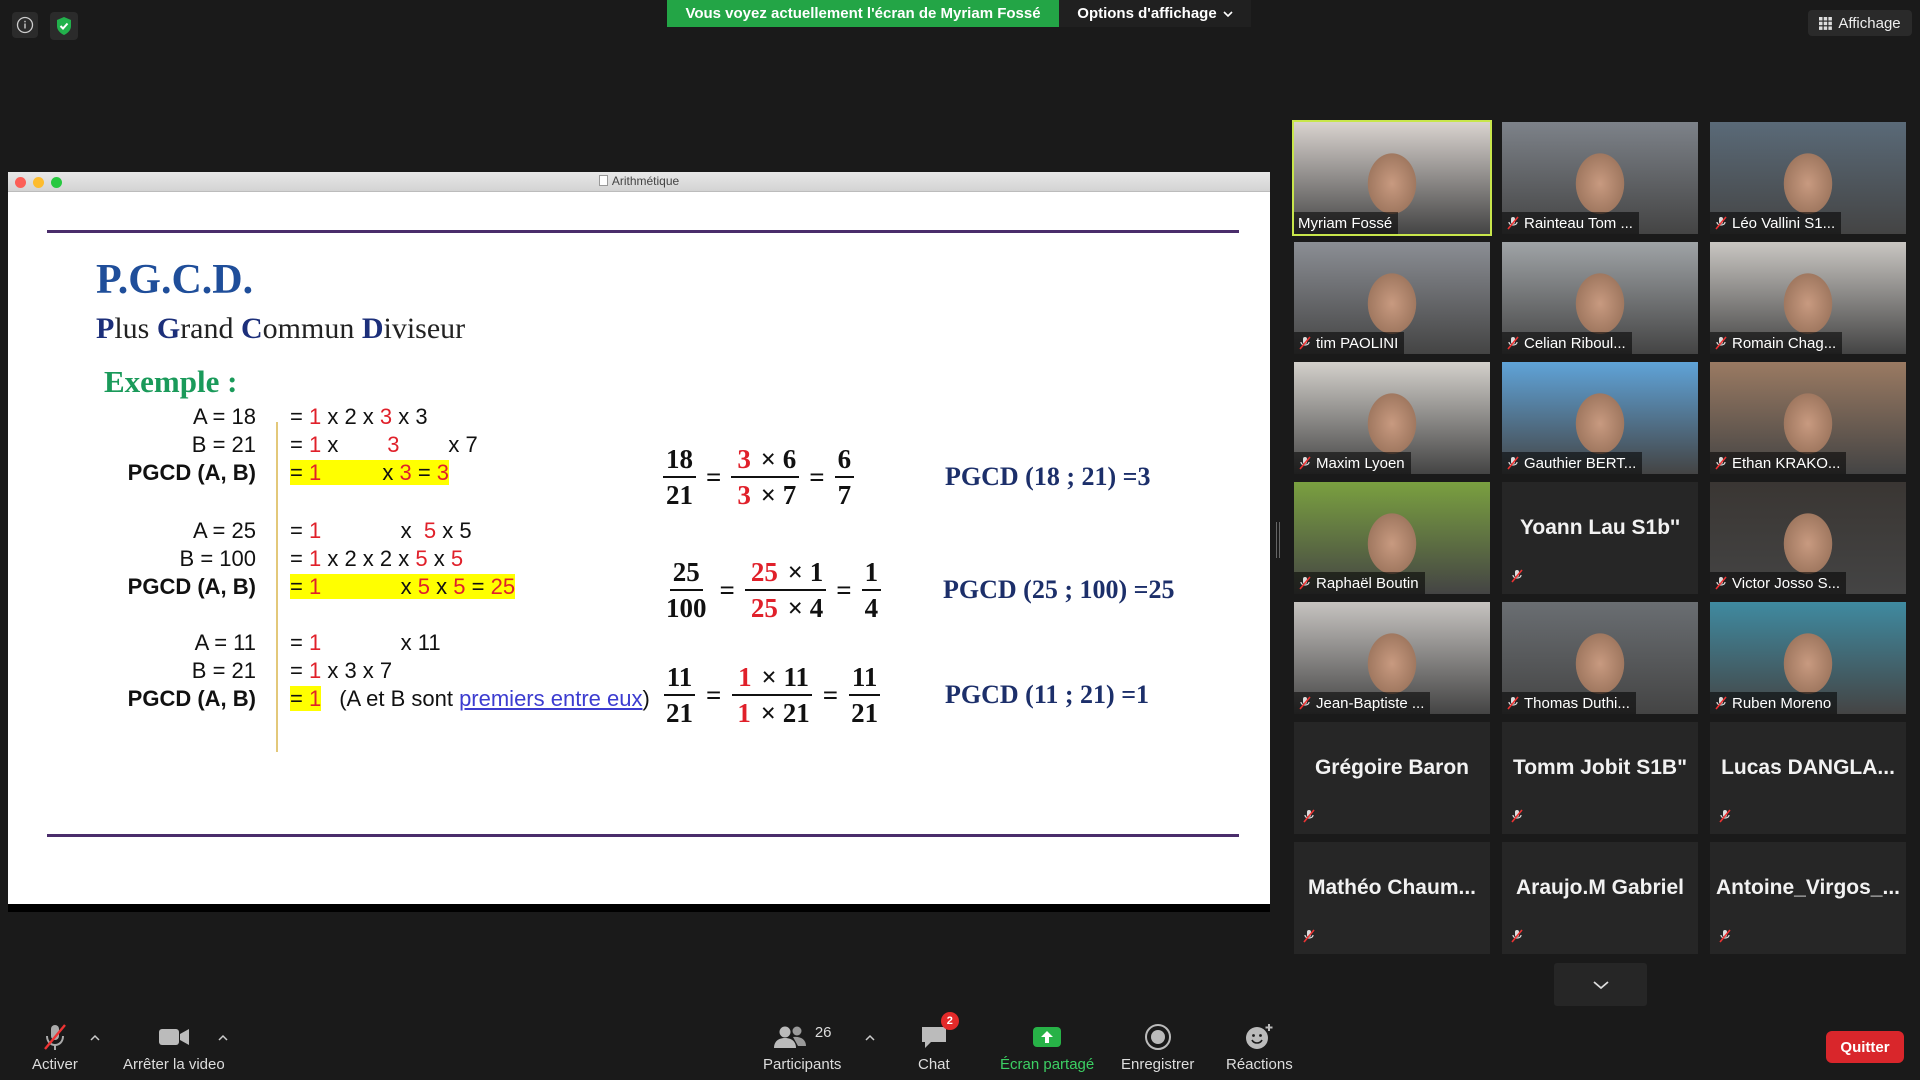  I want to click on coprime-link: premiers entre eux, so click(550, 698).